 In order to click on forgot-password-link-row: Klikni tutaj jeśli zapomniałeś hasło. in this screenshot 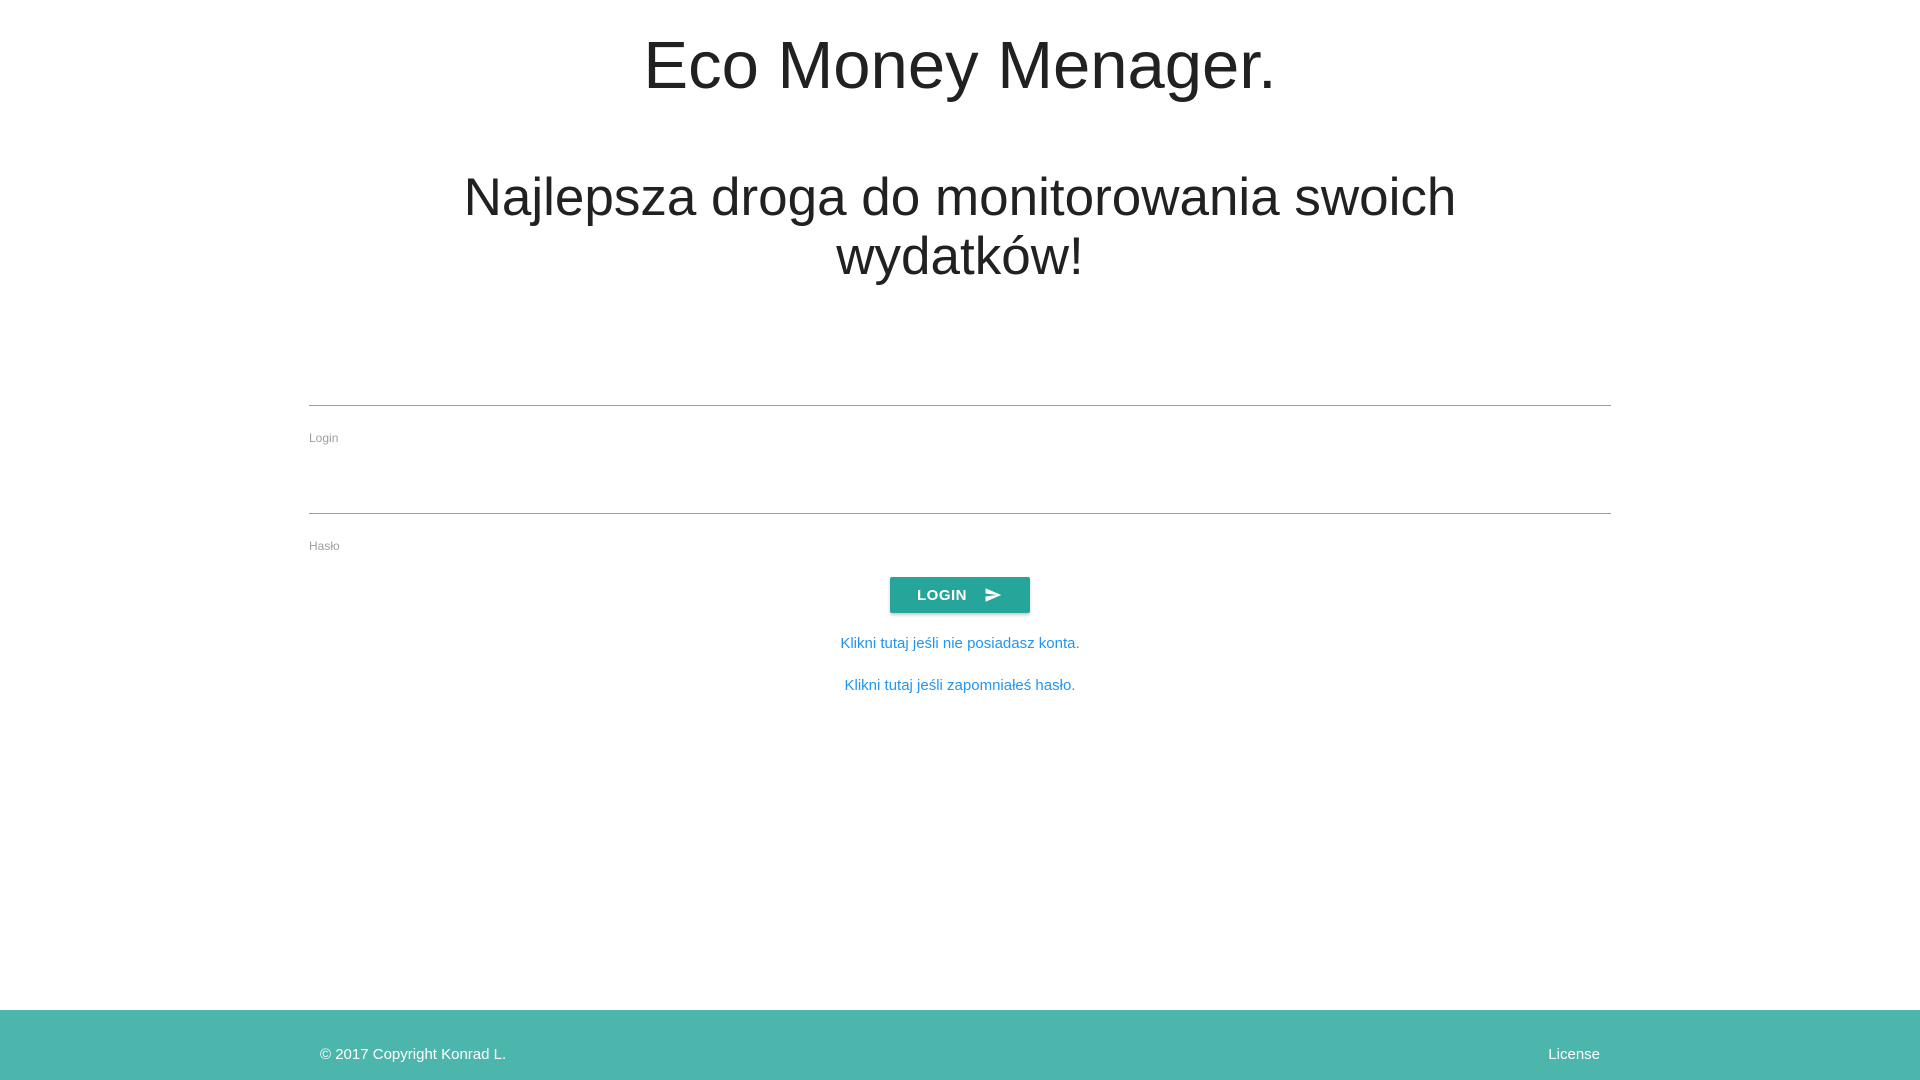, I will do `click(960, 686)`.